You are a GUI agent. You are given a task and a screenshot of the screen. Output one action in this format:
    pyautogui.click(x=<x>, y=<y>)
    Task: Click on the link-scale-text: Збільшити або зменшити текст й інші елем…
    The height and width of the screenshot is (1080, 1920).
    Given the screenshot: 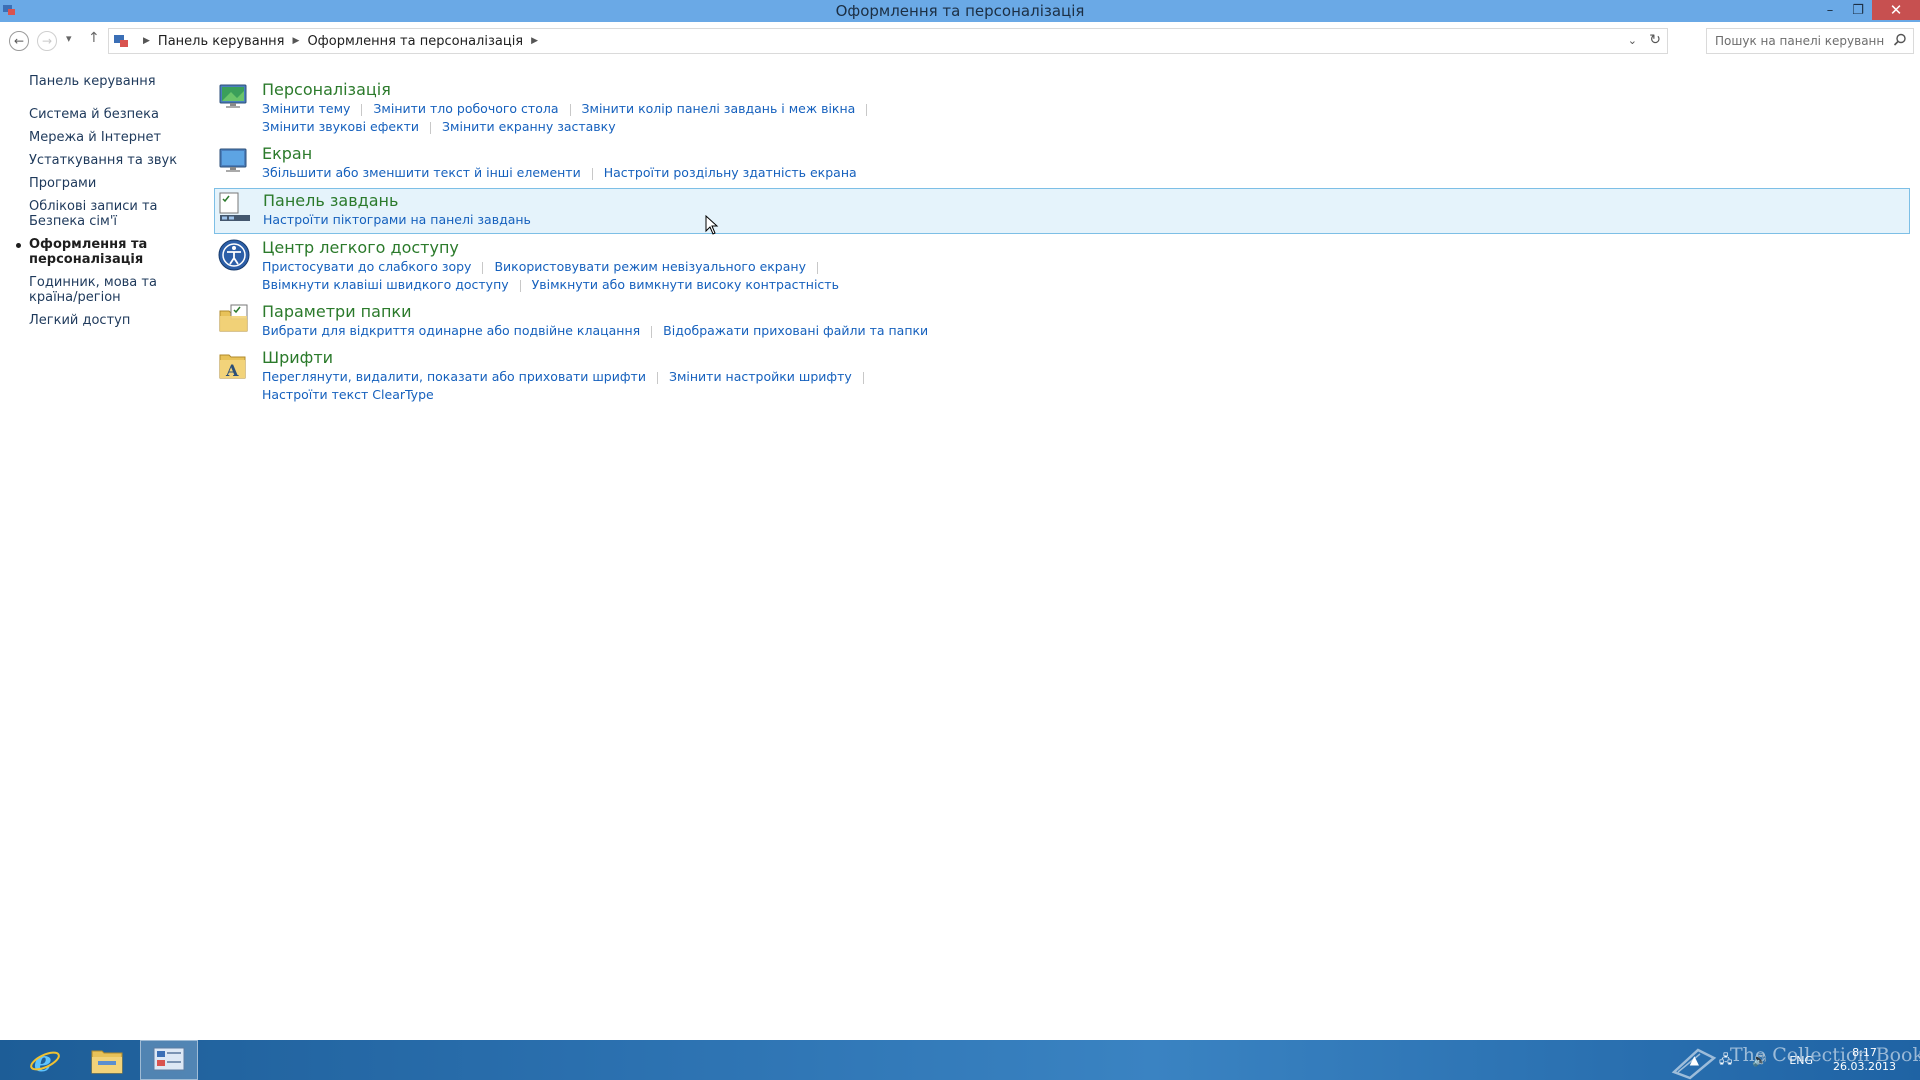 What is the action you would take?
    pyautogui.click(x=421, y=172)
    